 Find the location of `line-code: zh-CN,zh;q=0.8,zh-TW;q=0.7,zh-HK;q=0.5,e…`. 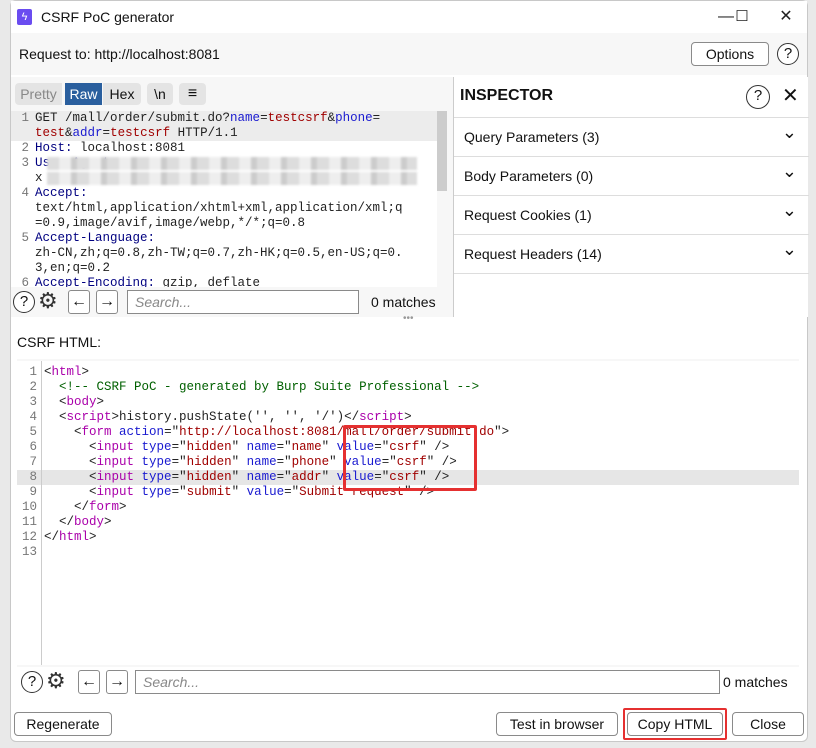

line-code: zh-CN,zh;q=0.8,zh-TW;q=0.7,zh-HK;q=0.5,e… is located at coordinates (219, 253).